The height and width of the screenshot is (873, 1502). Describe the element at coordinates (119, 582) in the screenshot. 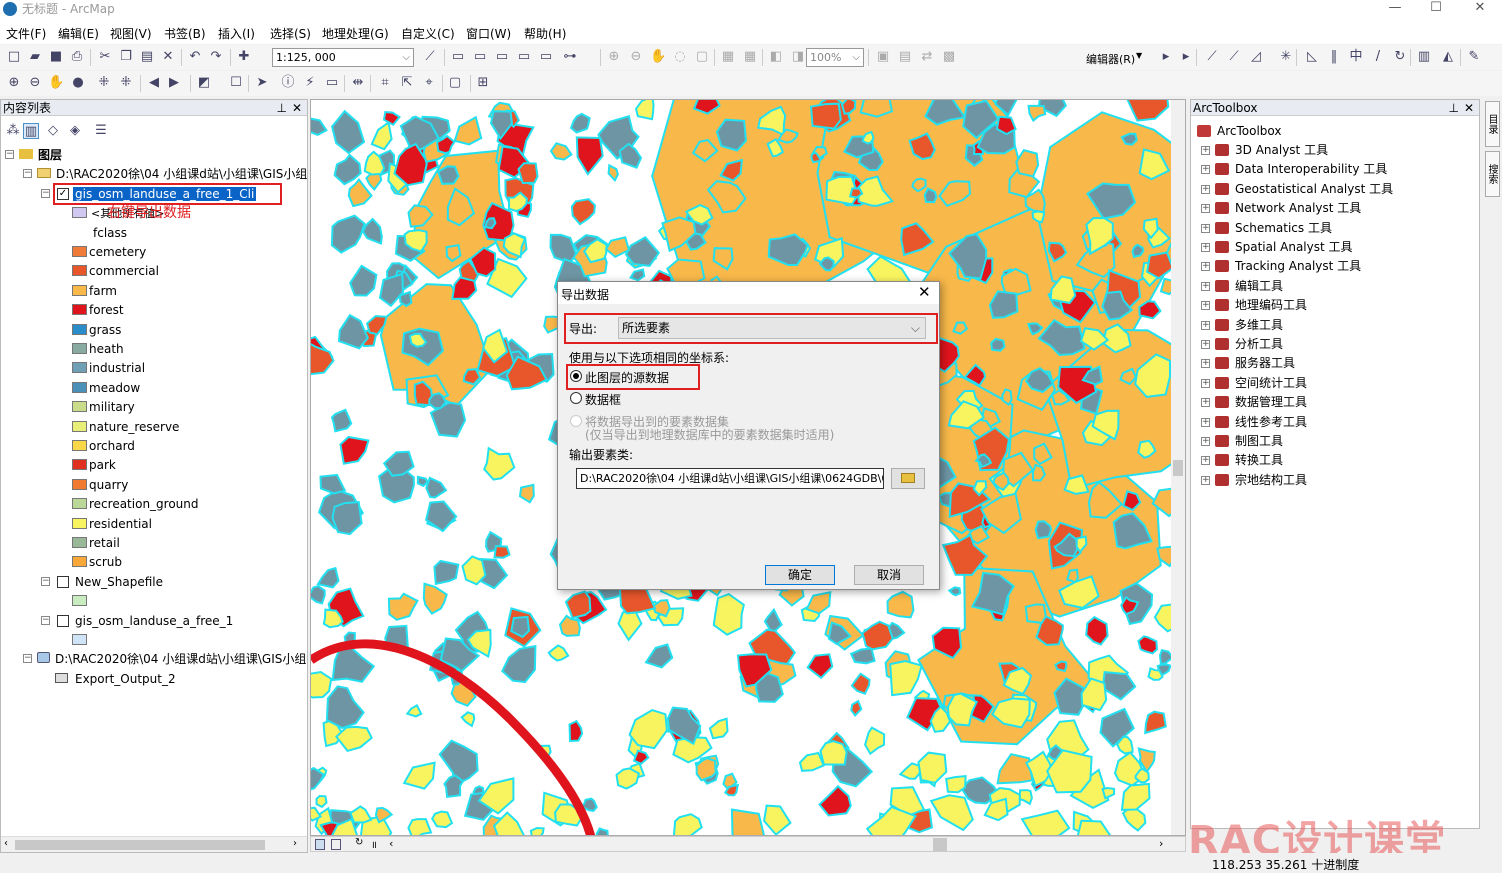

I see `layer-new-shapefile: New_Shapefile` at that location.